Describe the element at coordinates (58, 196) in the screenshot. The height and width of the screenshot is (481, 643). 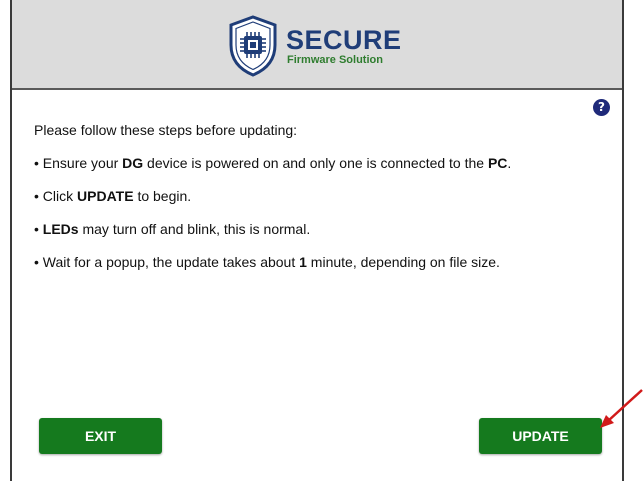
I see `step-text: Click` at that location.